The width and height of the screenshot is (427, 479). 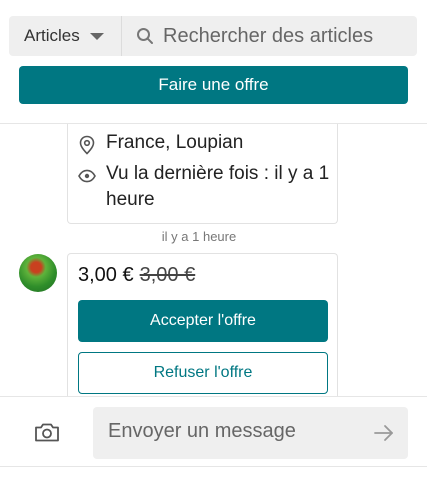 I want to click on last-seen-text: Vu la dernière fois : il y a 1 heure, so click(x=218, y=186).